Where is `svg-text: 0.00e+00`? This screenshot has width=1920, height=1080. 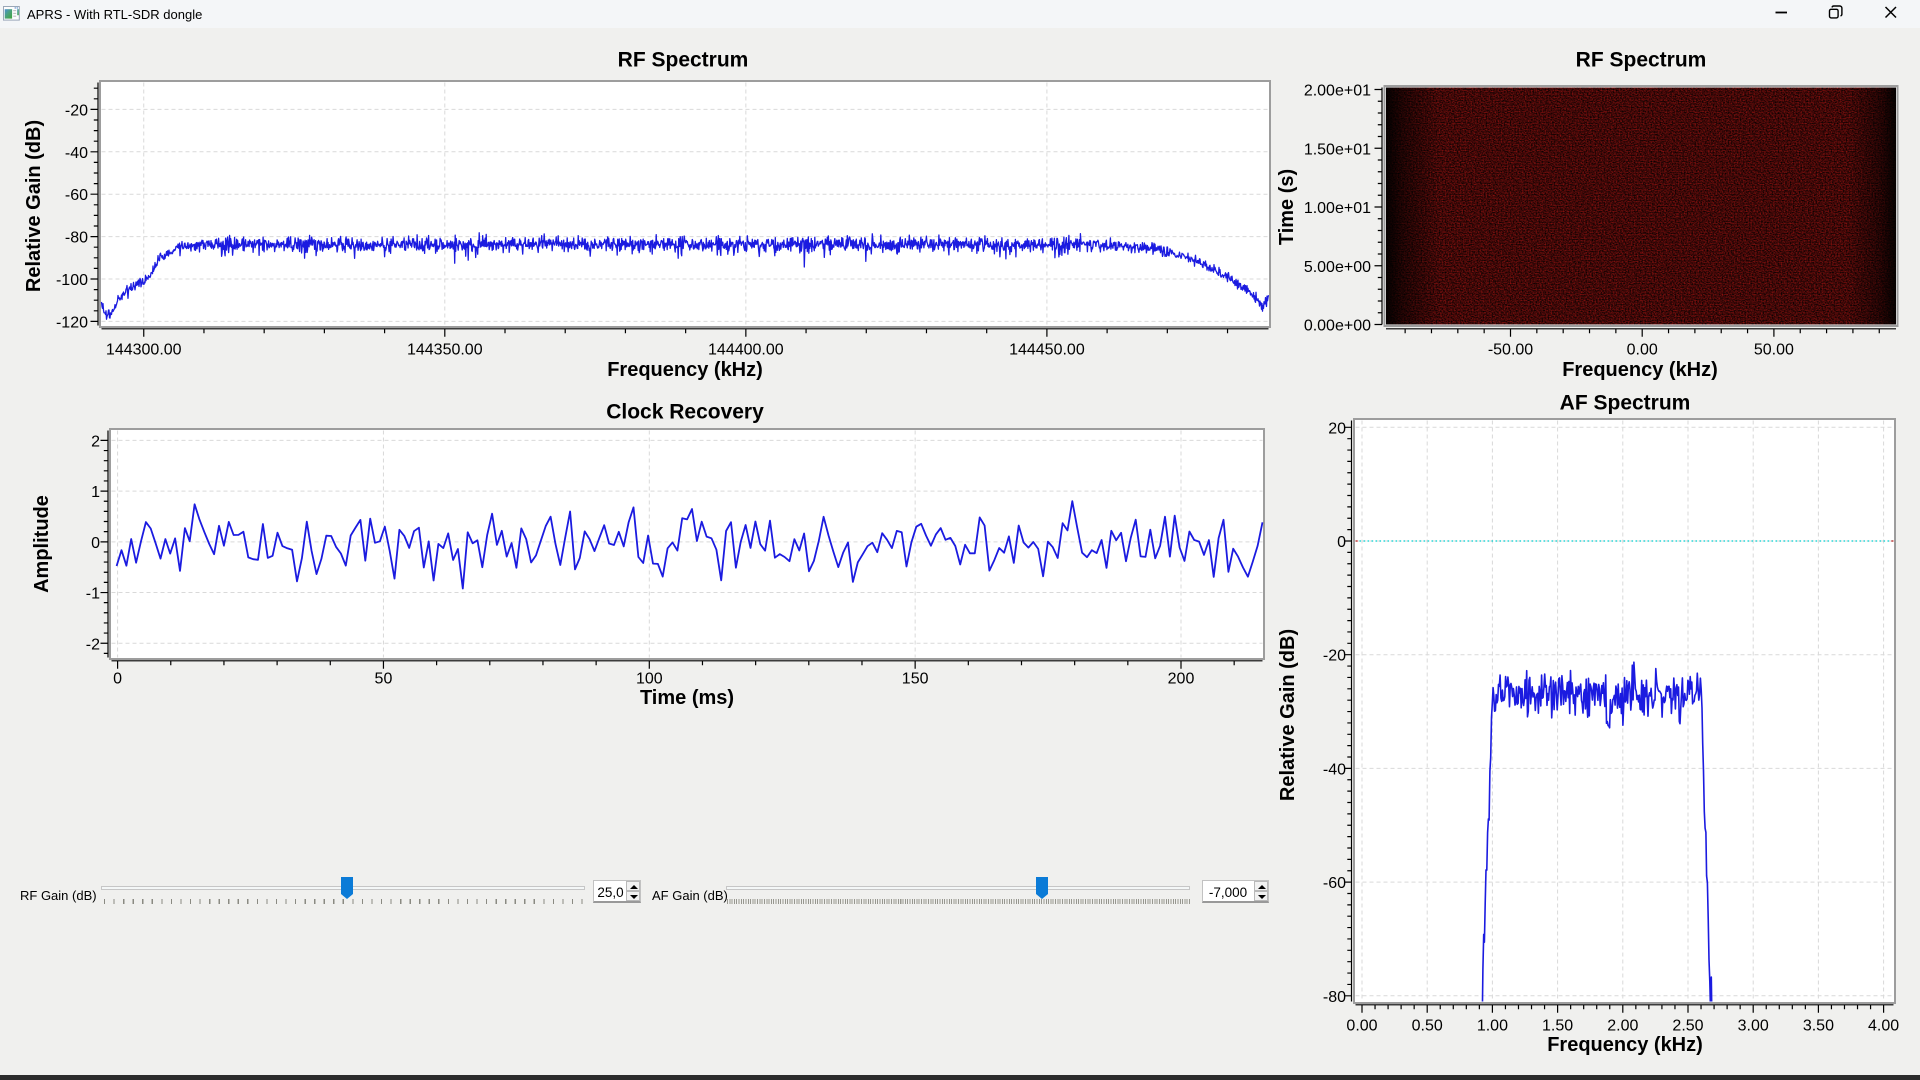 svg-text: 0.00e+00 is located at coordinates (1337, 326).